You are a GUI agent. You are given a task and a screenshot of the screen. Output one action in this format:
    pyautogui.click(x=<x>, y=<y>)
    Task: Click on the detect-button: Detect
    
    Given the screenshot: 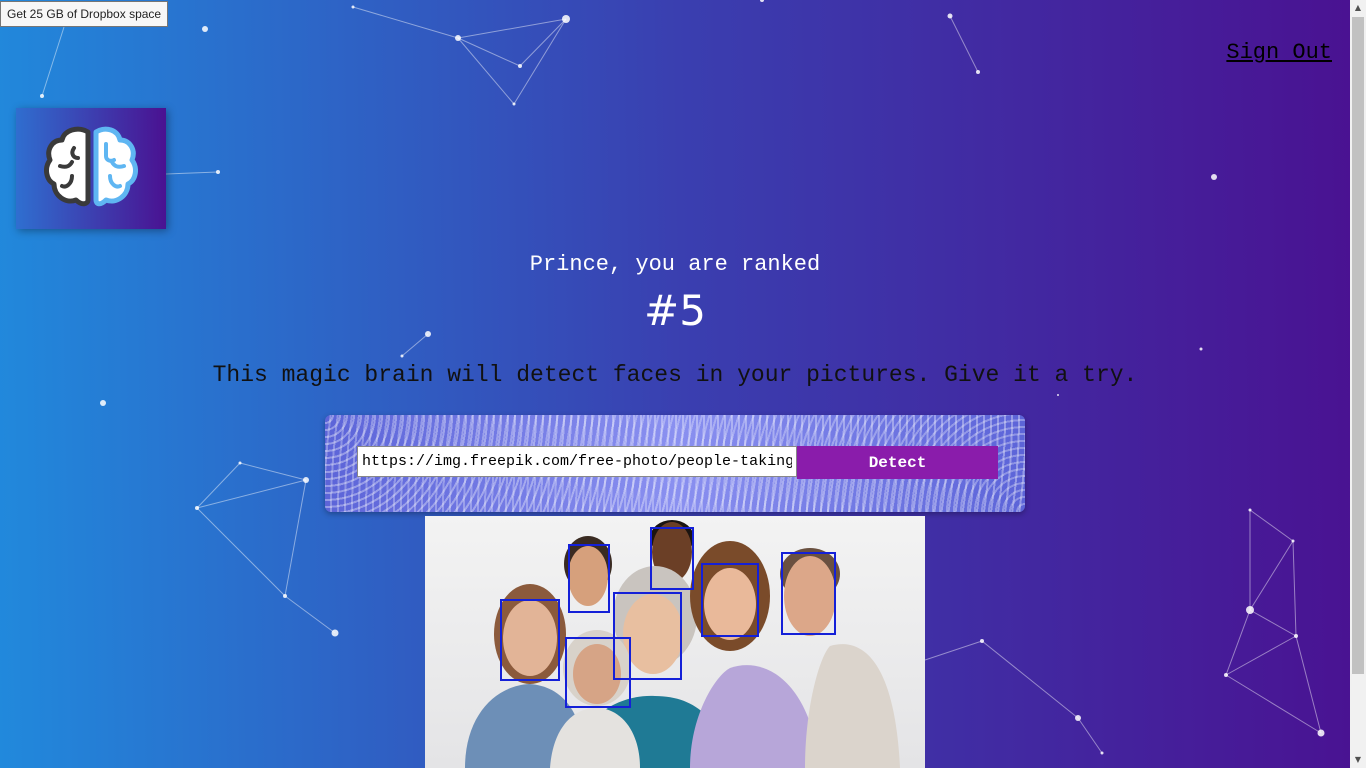 What is the action you would take?
    pyautogui.click(x=897, y=462)
    